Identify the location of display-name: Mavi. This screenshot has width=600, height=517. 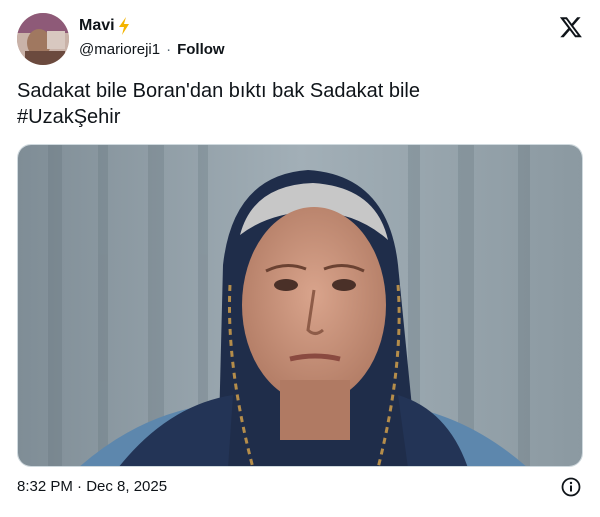
(97, 26).